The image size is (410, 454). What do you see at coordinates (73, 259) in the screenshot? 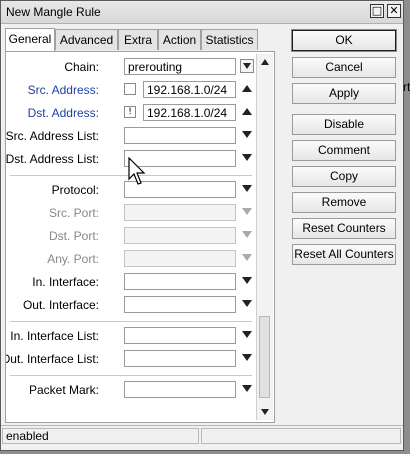
I see `any-port-label: Any. Port:` at bounding box center [73, 259].